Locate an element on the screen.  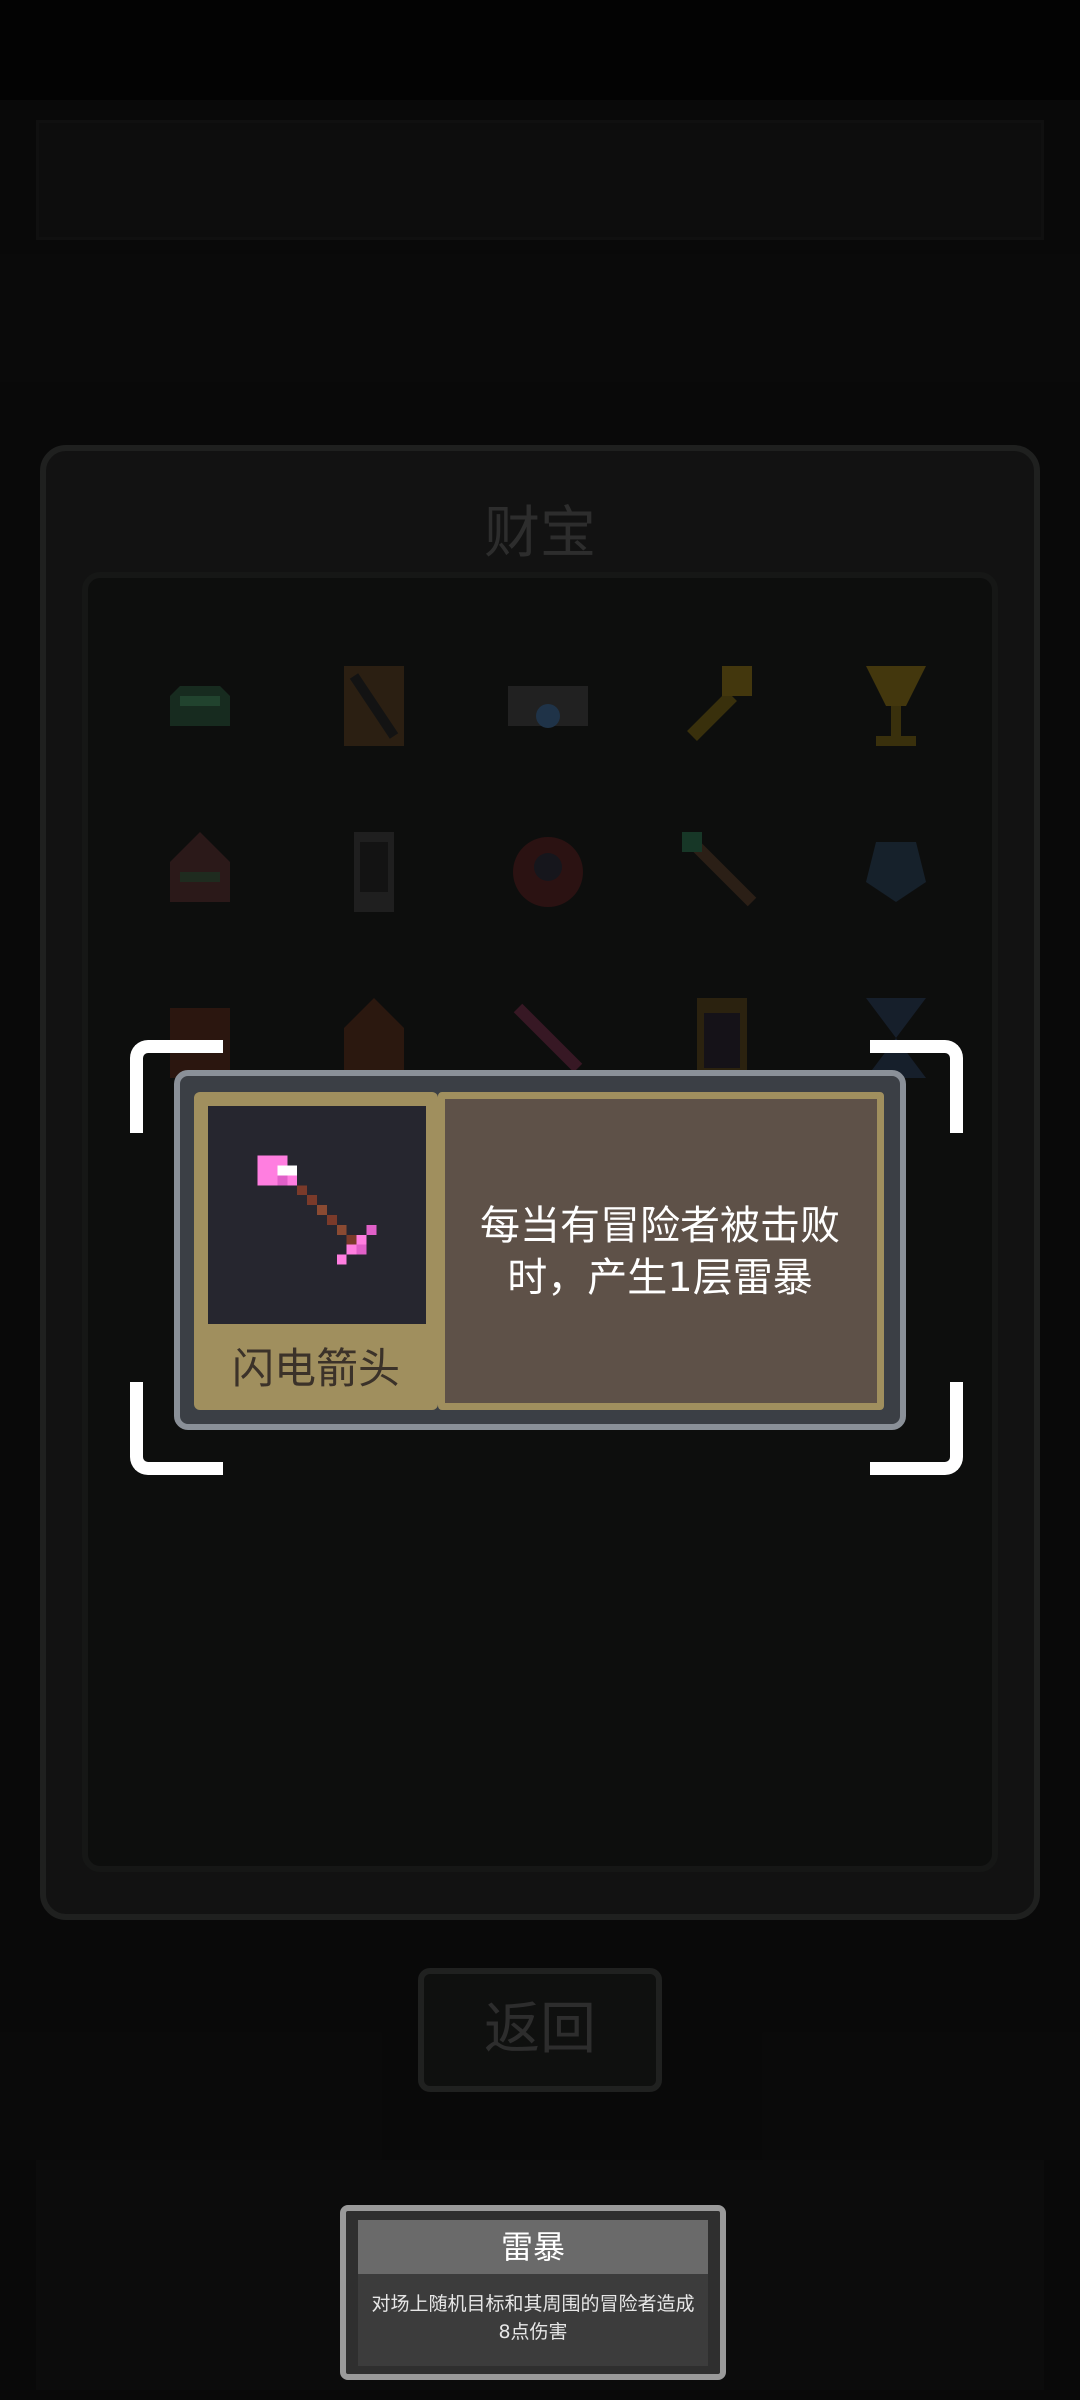
tooltip-title: 雷暴 is located at coordinates (532, 2247).